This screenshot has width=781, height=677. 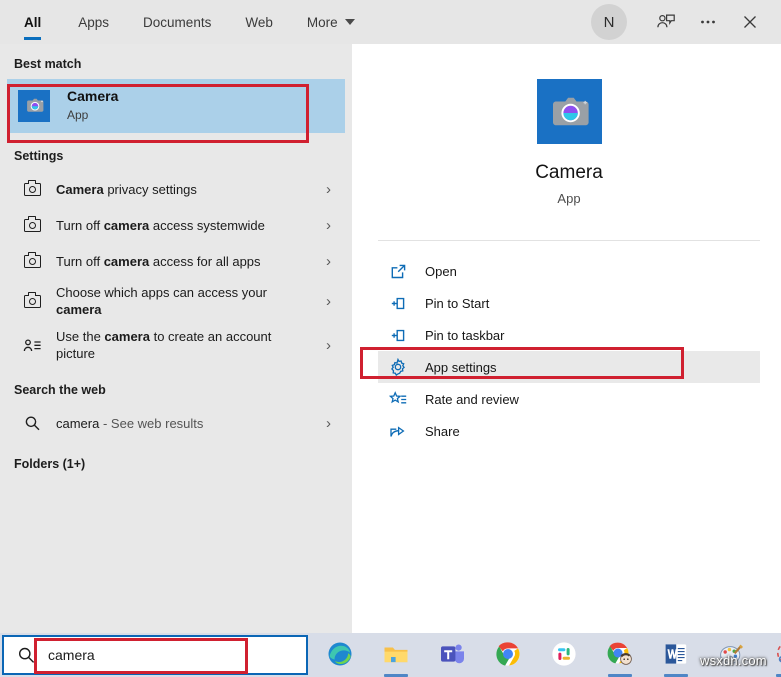 I want to click on tab-more: More, so click(x=331, y=22).